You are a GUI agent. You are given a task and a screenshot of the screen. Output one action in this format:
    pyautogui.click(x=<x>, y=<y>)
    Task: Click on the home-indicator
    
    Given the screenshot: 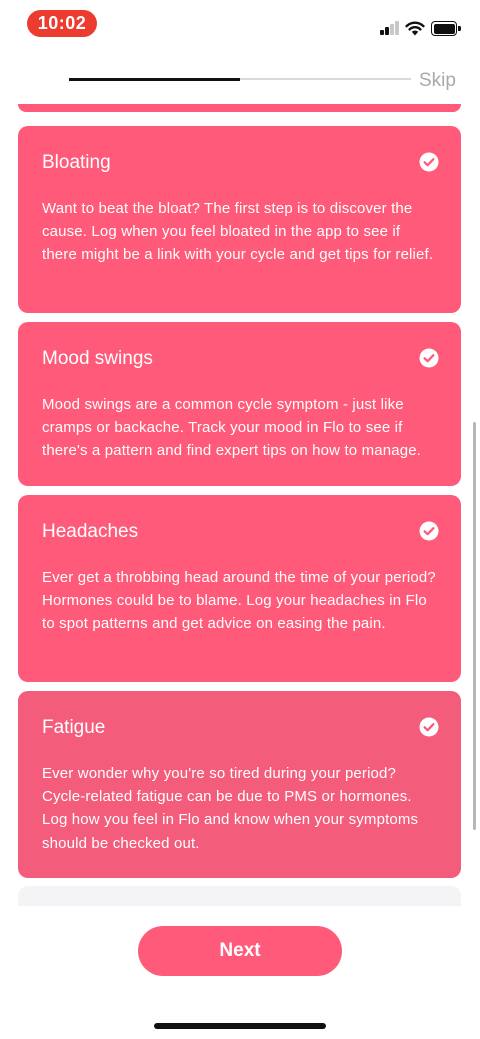 What is the action you would take?
    pyautogui.click(x=240, y=1026)
    